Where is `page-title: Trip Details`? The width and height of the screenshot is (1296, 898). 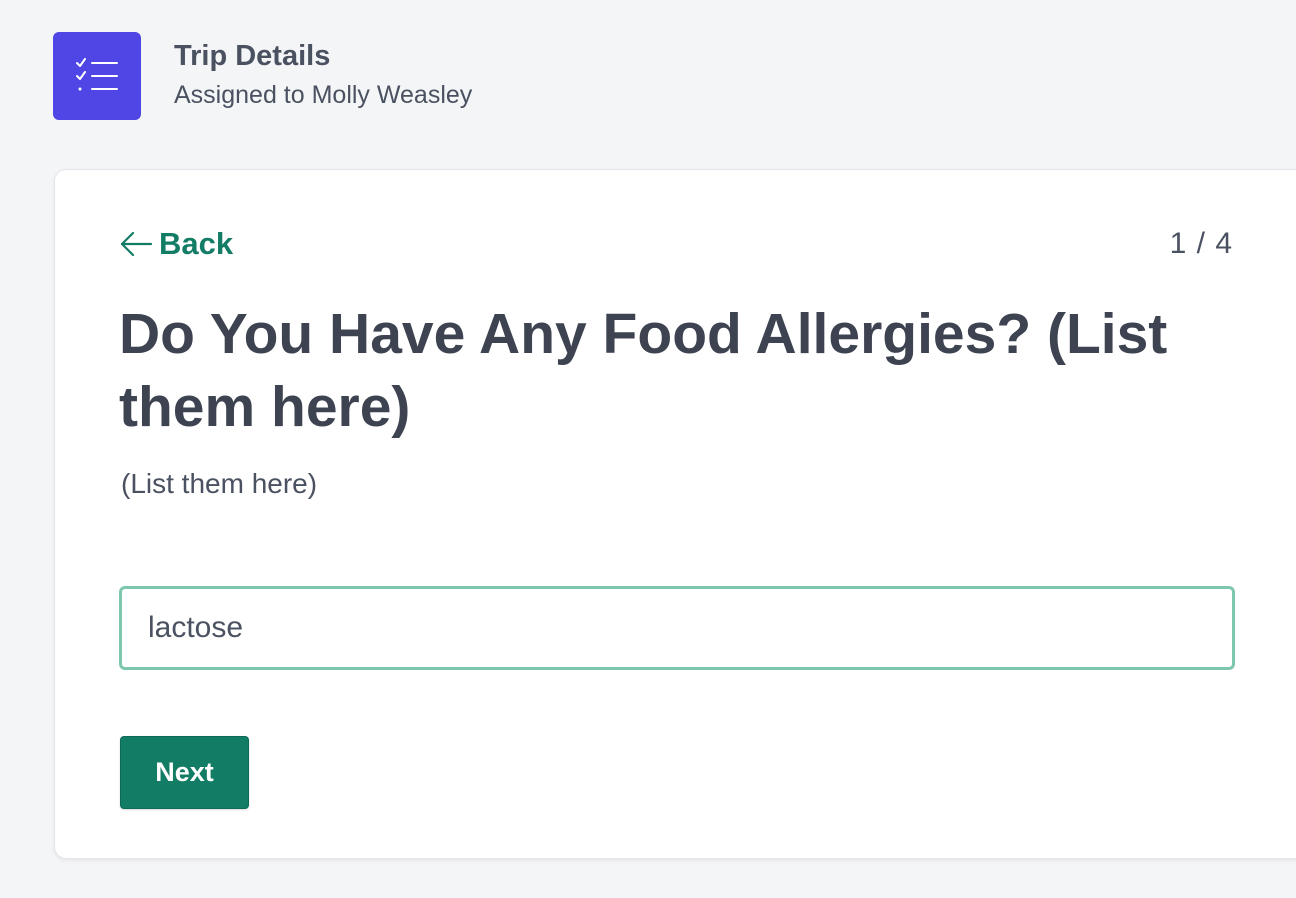
page-title: Trip Details is located at coordinates (252, 56).